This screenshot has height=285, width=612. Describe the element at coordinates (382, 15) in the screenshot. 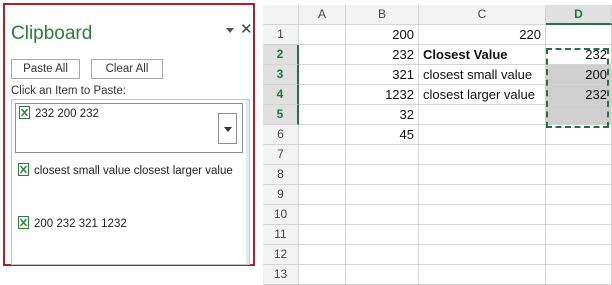

I see `column-header-b: B` at that location.